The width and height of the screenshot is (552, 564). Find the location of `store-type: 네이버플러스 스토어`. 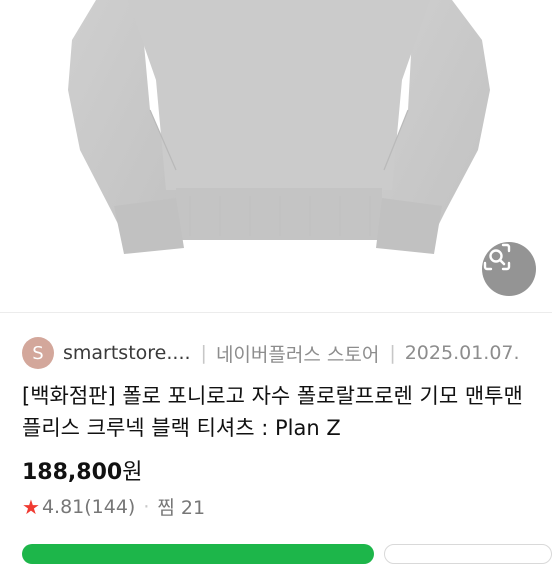

store-type: 네이버플러스 스토어 is located at coordinates (297, 354).